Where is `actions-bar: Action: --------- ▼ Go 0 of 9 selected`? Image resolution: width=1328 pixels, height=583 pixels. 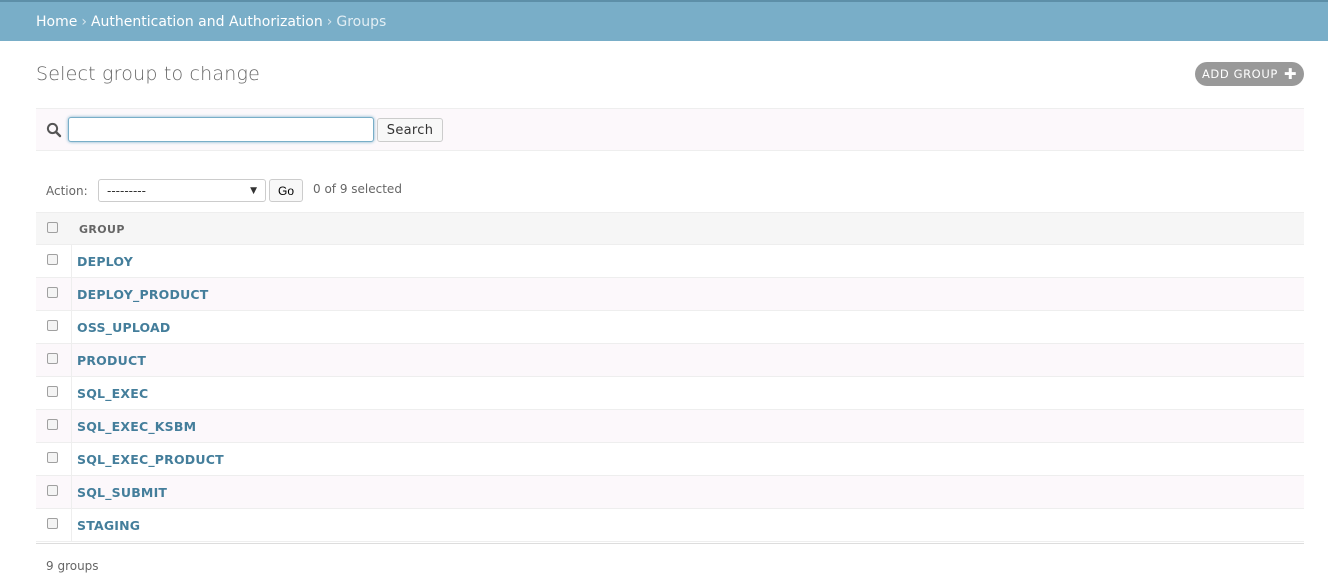 actions-bar: Action: --------- ▼ Go 0 of 9 selected is located at coordinates (670, 191).